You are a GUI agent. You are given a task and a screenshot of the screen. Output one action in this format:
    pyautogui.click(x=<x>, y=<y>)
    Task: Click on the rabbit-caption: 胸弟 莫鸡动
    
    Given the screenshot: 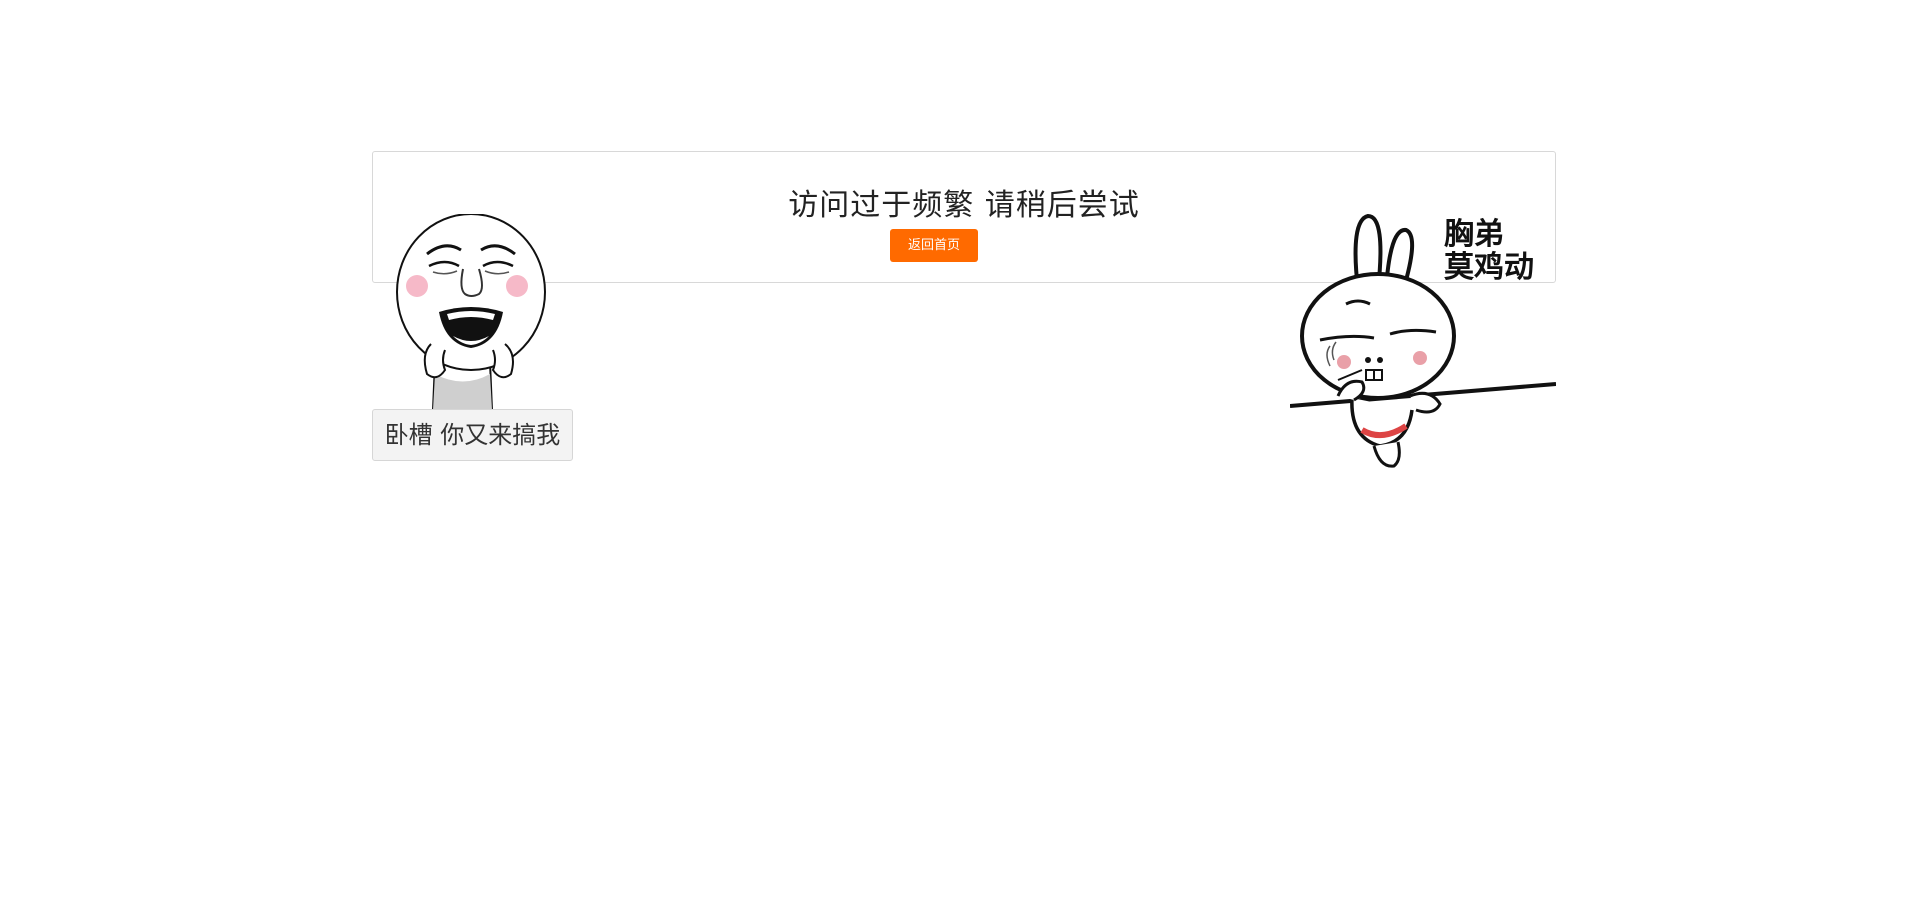 What is the action you would take?
    pyautogui.click(x=1489, y=251)
    